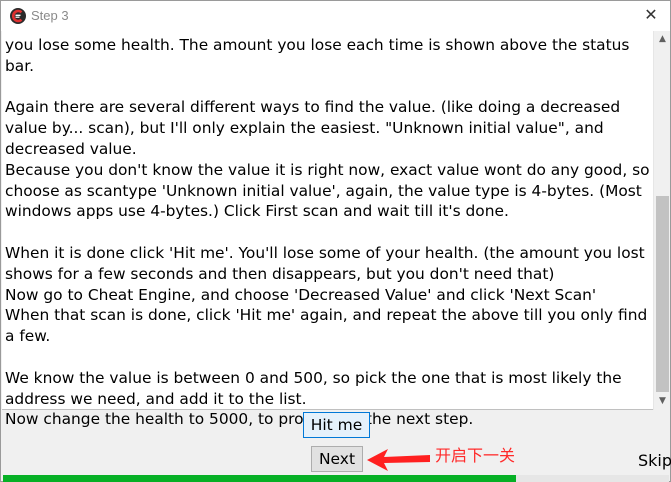 The image size is (671, 482). What do you see at coordinates (651, 15) in the screenshot?
I see `close-icon: ✕` at bounding box center [651, 15].